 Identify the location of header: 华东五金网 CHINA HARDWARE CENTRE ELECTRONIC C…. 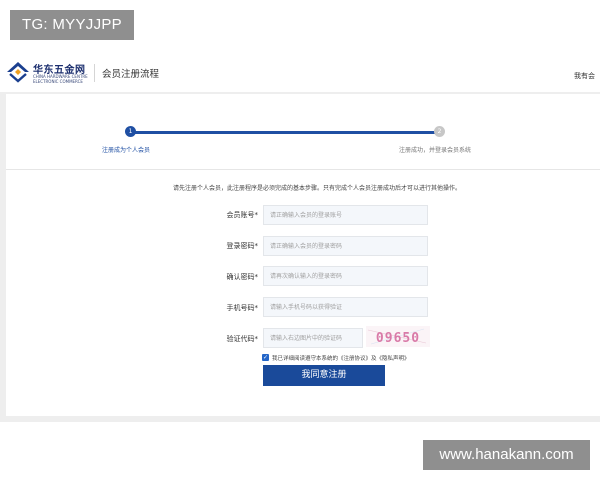
(300, 72).